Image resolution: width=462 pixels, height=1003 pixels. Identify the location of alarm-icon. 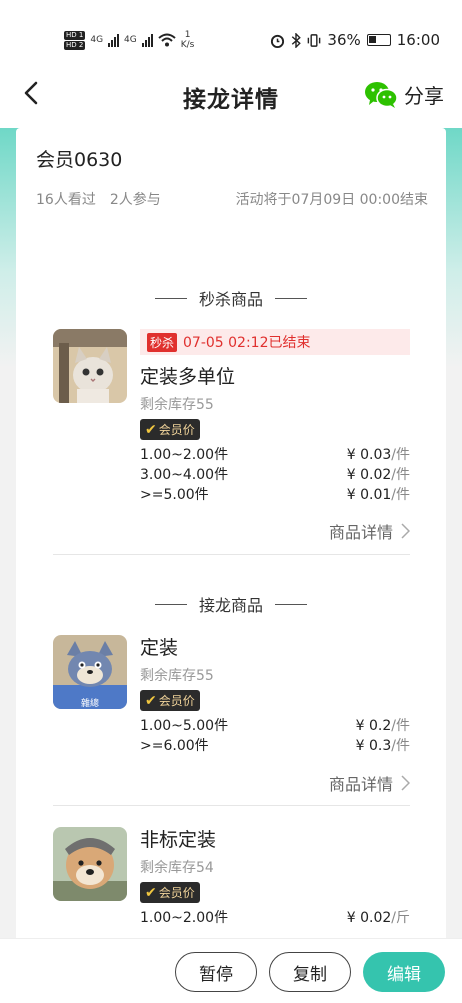
(278, 41).